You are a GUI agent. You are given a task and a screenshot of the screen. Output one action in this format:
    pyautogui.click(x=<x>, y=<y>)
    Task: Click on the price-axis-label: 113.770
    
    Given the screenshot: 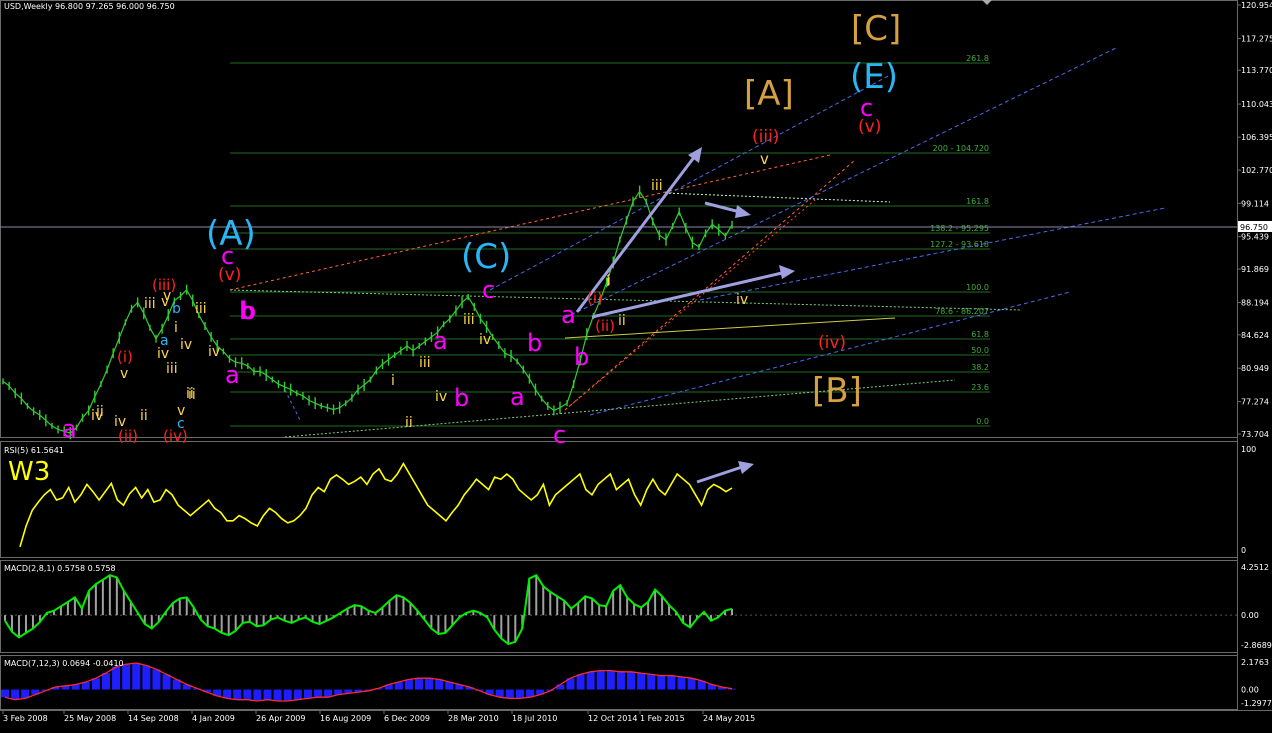 What is the action you would take?
    pyautogui.click(x=1256, y=70)
    